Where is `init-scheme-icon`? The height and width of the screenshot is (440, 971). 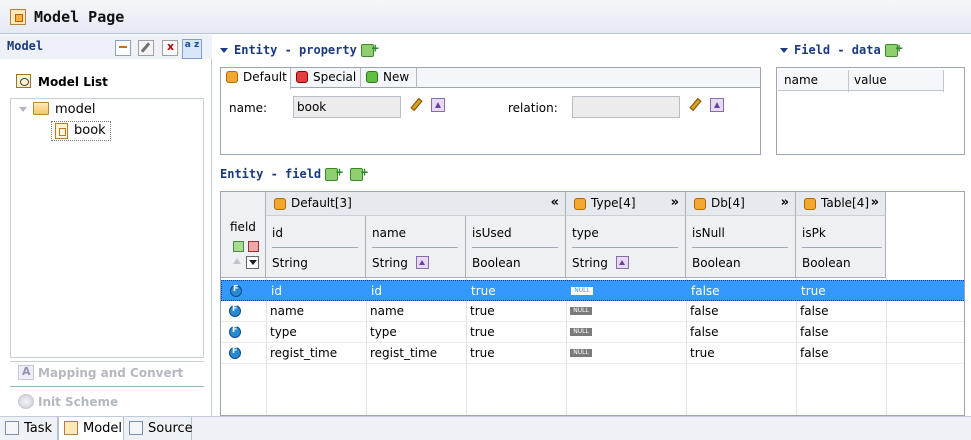
init-scheme-icon is located at coordinates (26, 401).